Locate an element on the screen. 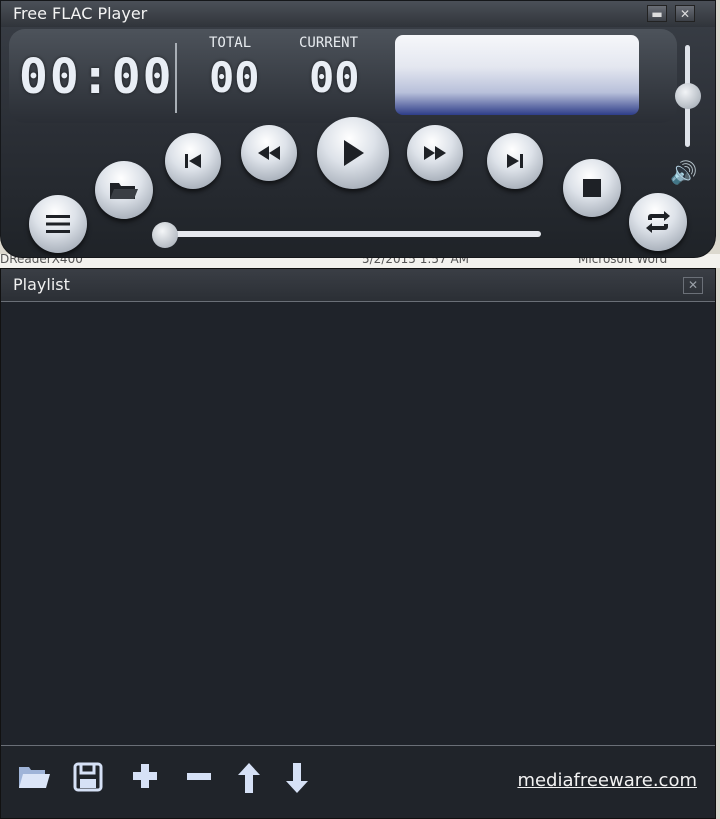 Image resolution: width=720 pixels, height=819 pixels. playlist-move-up-button is located at coordinates (249, 781).